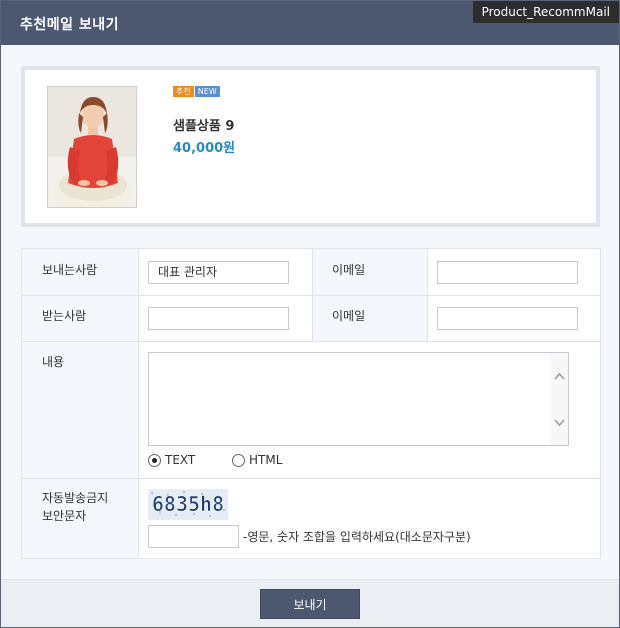 This screenshot has height=628, width=620. I want to click on radio-unselected-icon, so click(238, 460).